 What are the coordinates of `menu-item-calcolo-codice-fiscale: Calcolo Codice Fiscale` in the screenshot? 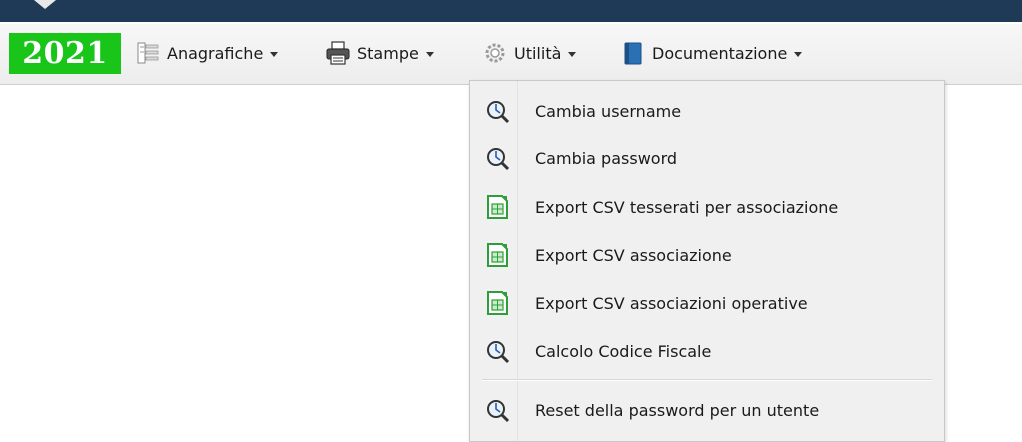 It's located at (707, 351).